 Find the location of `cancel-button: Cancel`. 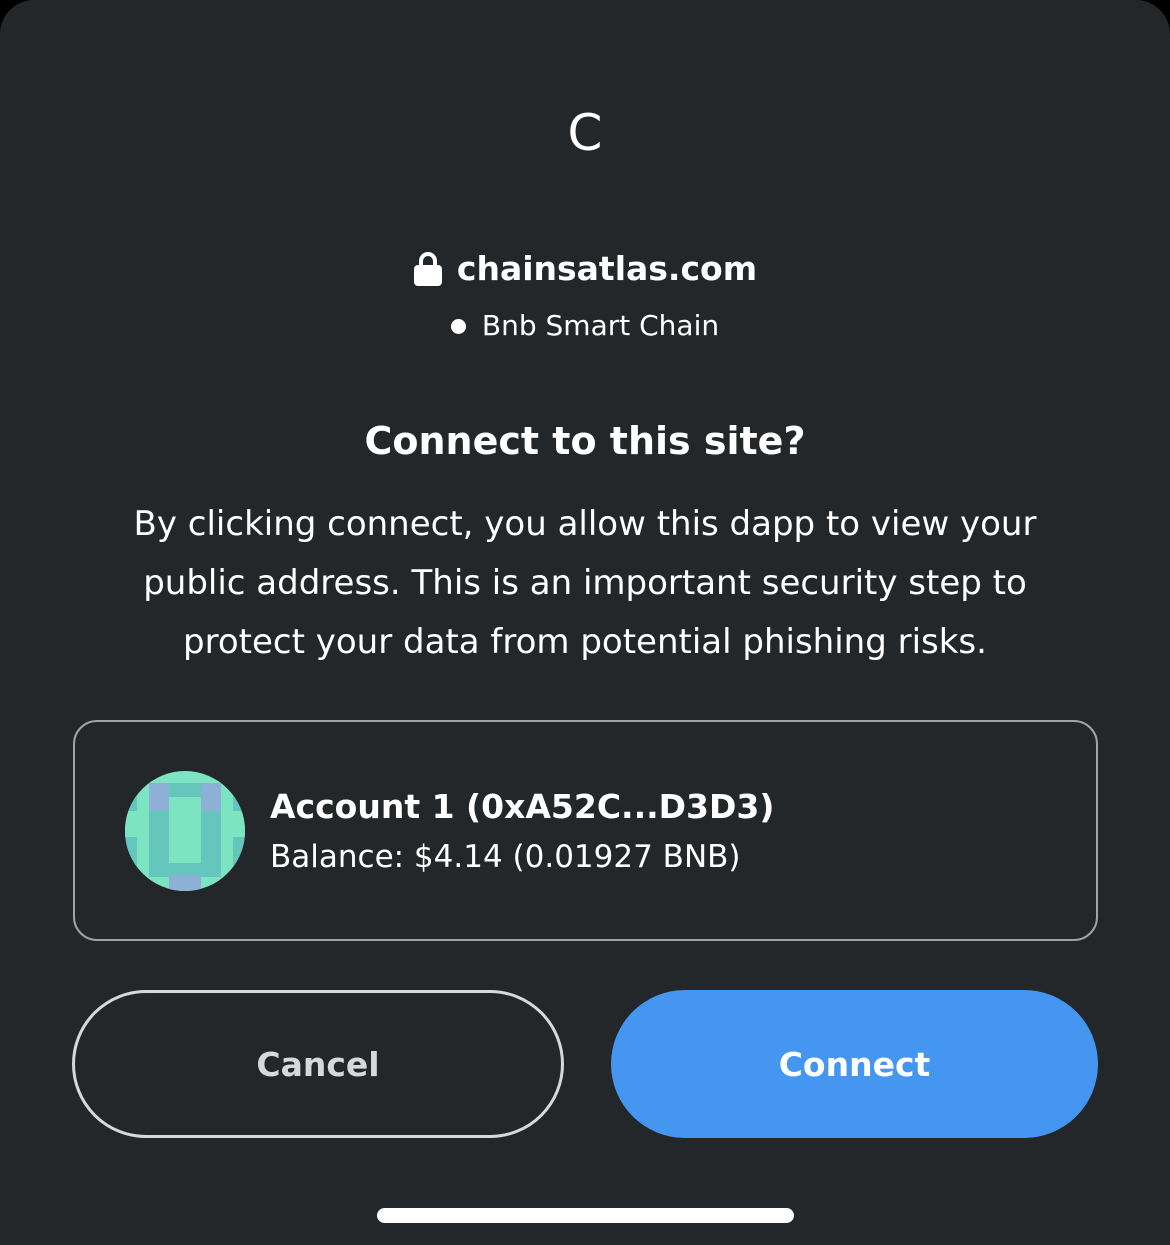

cancel-button: Cancel is located at coordinates (318, 1064).